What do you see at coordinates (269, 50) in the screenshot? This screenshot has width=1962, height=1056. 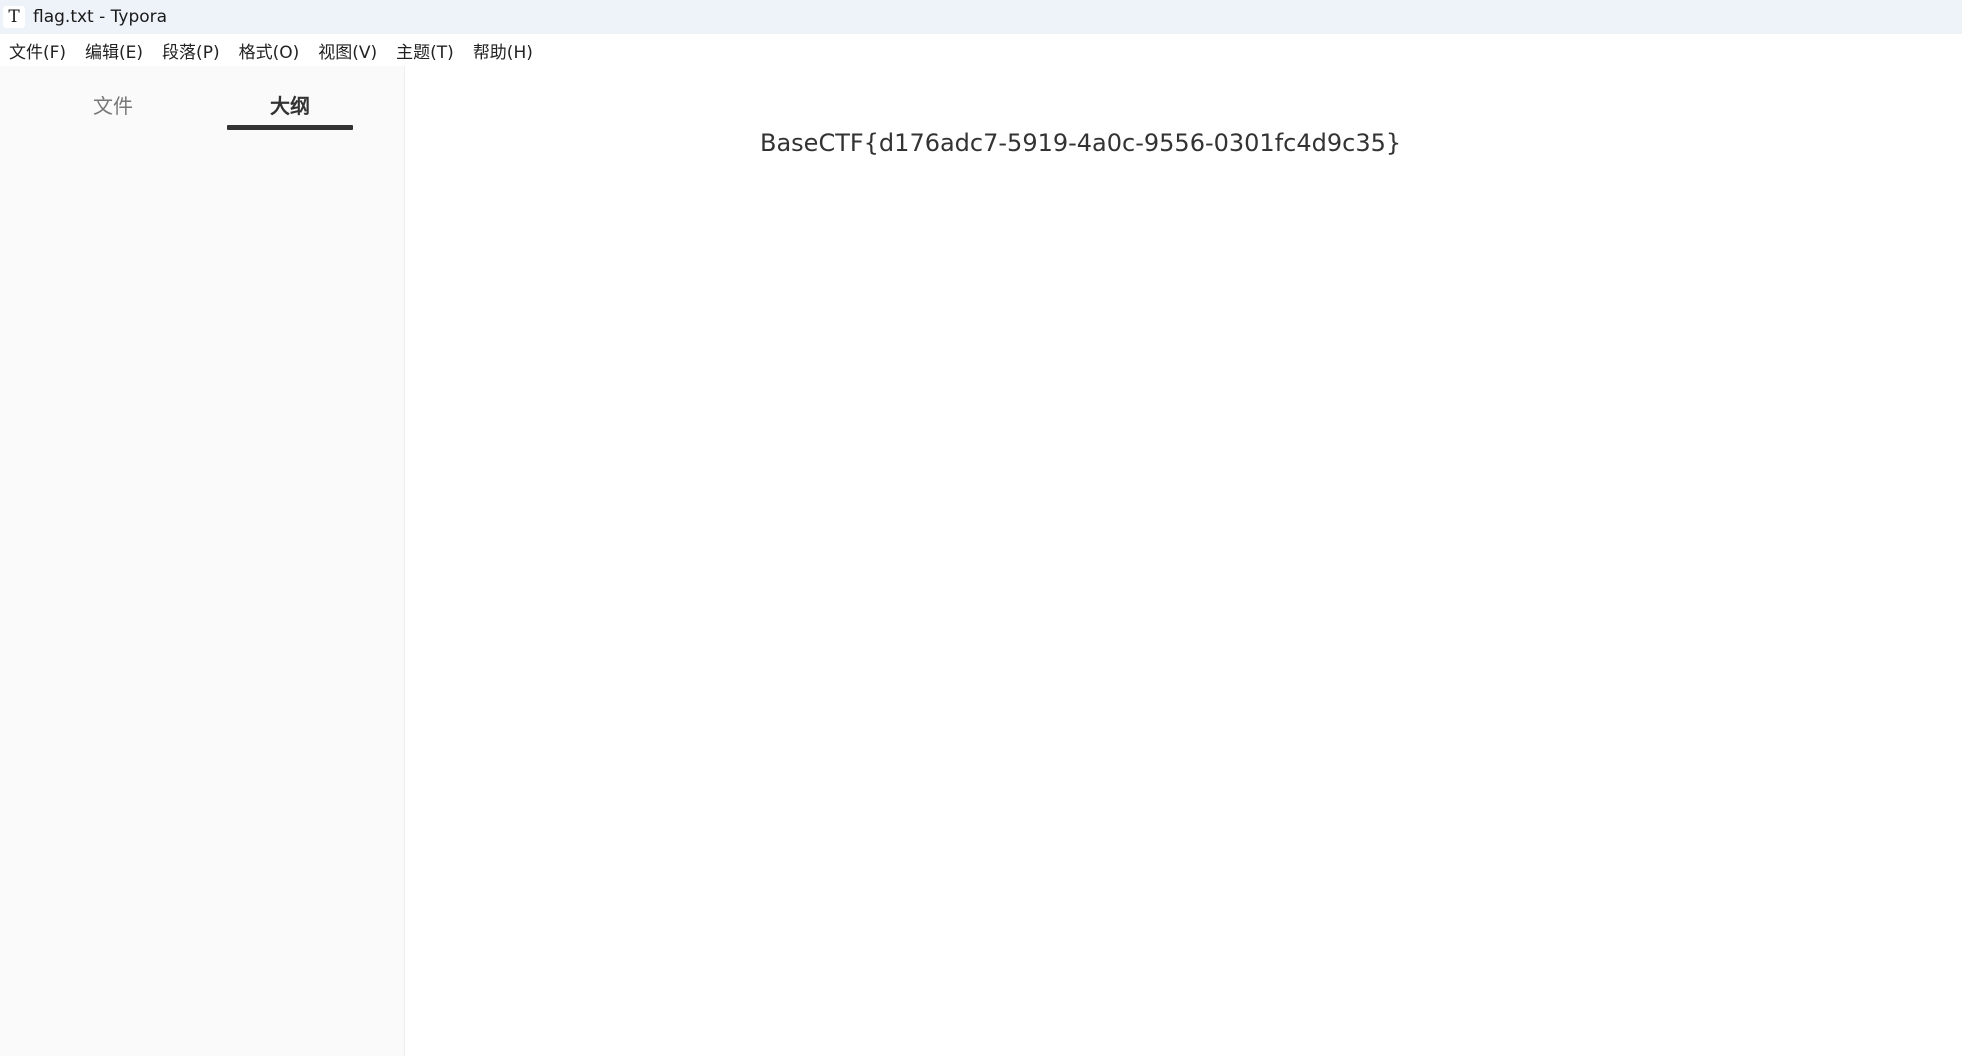 I see `menu-format: 格式(O)` at bounding box center [269, 50].